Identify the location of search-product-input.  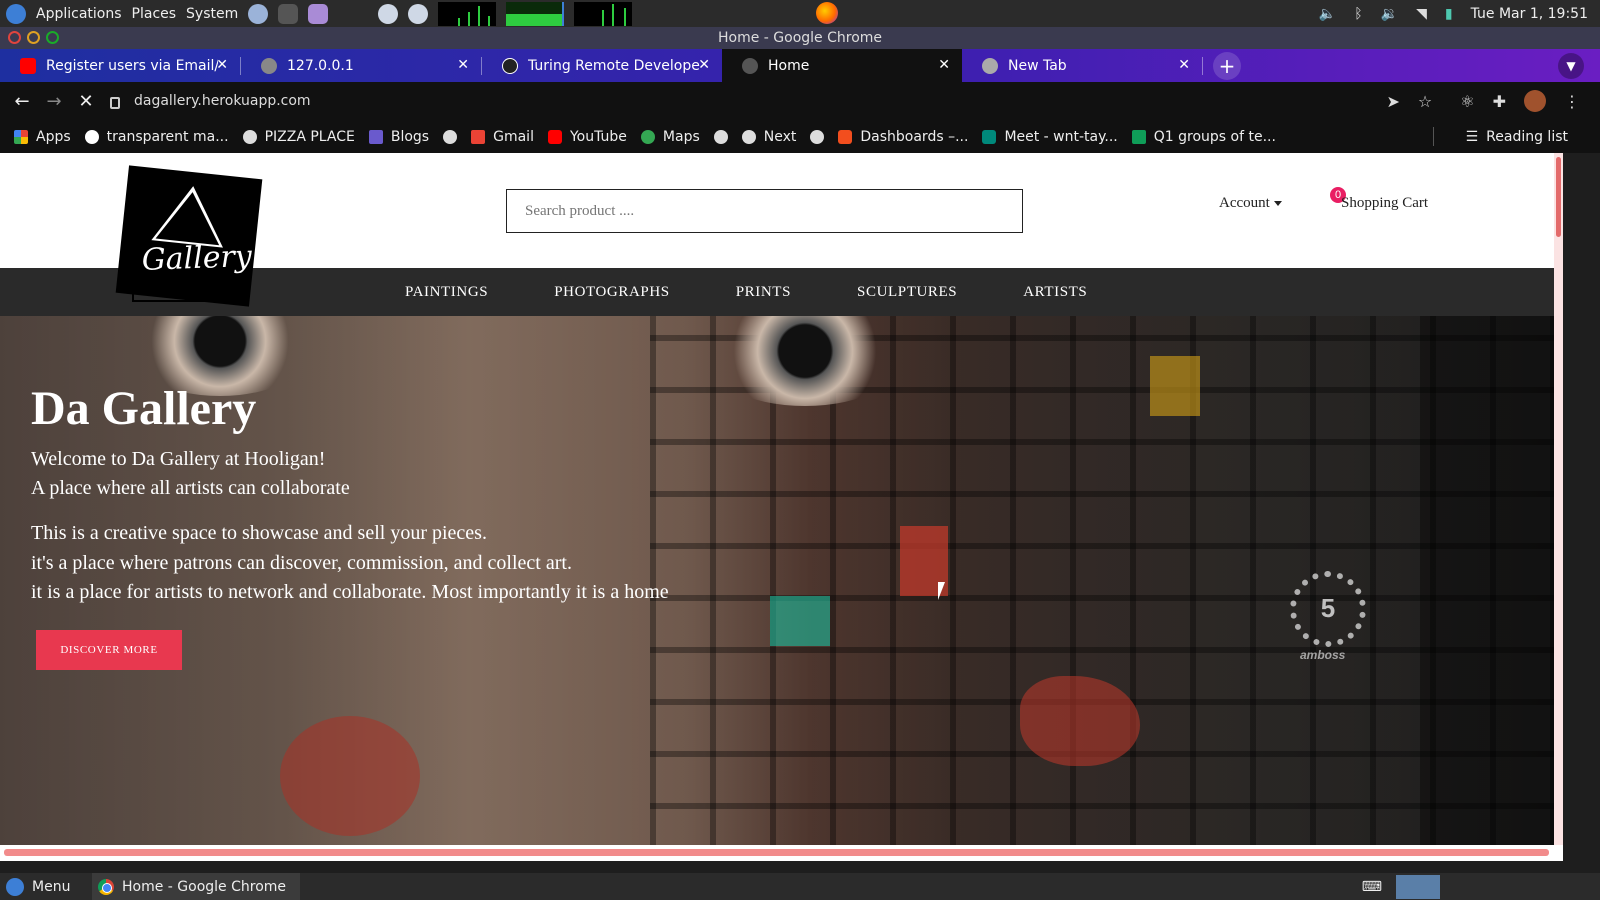
(764, 211).